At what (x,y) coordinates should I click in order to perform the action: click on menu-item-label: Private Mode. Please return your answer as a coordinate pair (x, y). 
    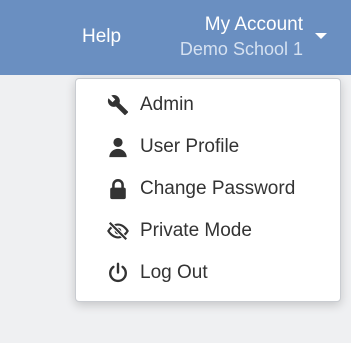
    Looking at the image, I should click on (196, 230).